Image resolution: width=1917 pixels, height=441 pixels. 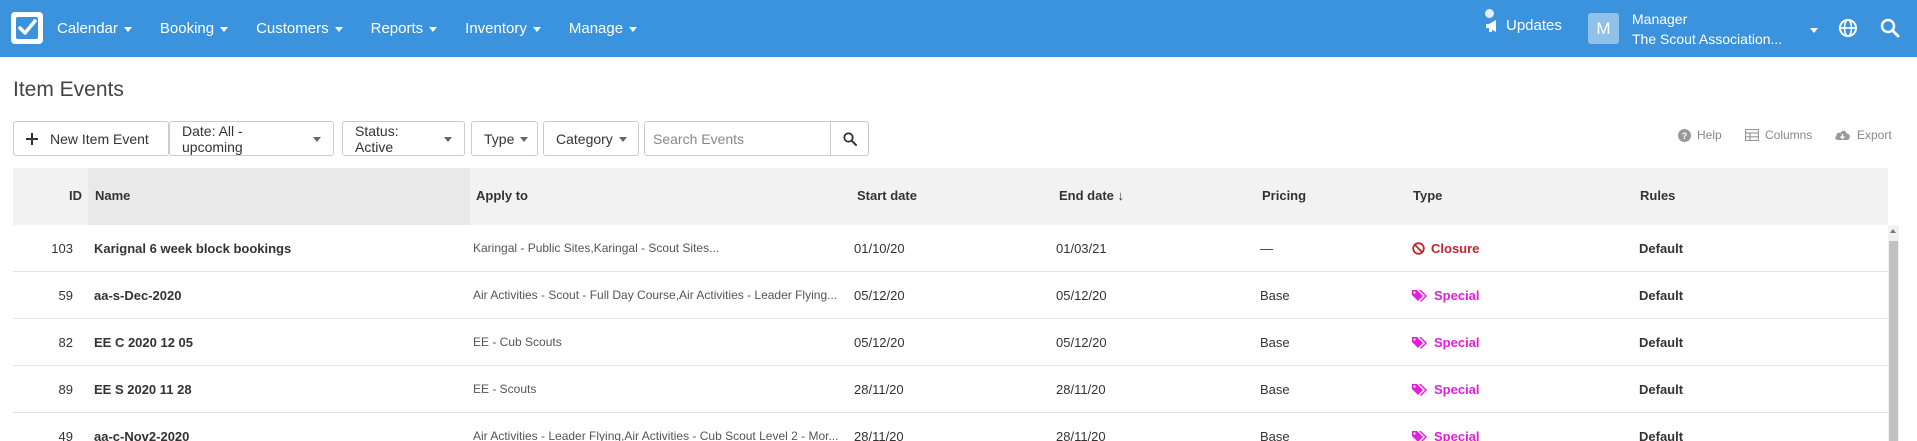 What do you see at coordinates (1778, 135) in the screenshot?
I see `columns-link: Columns` at bounding box center [1778, 135].